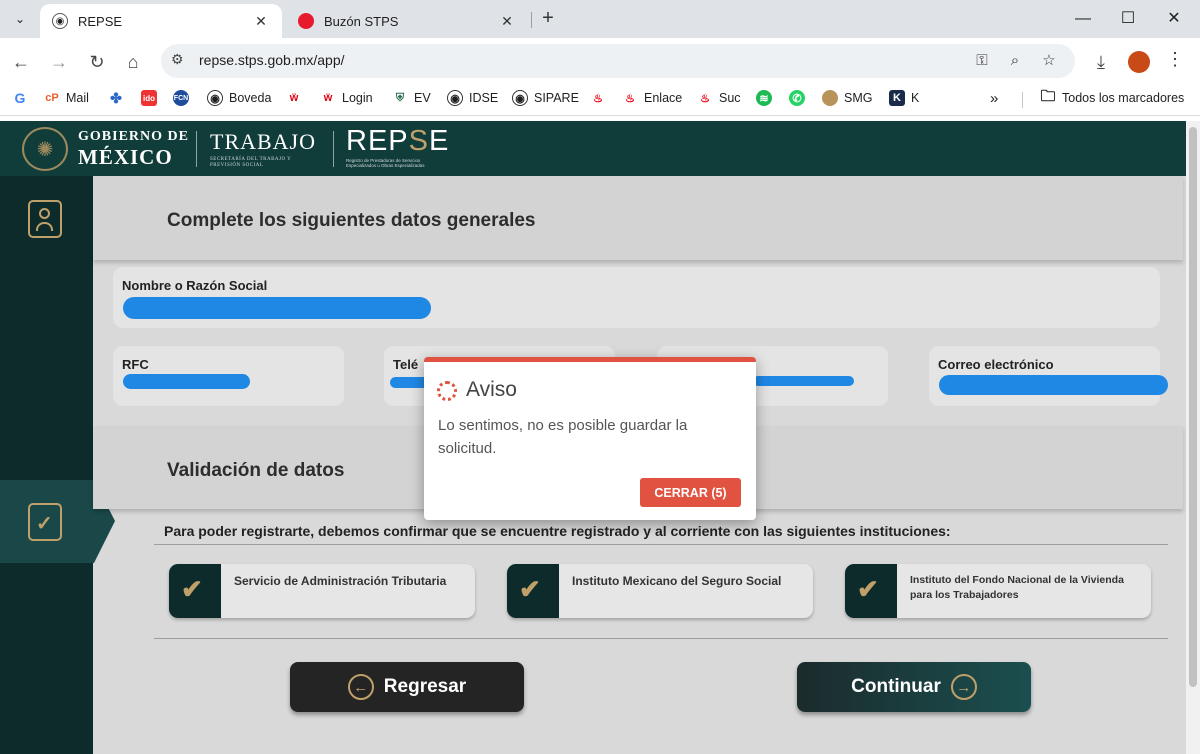 This screenshot has height=754, width=1200. Describe the element at coordinates (195, 285) in the screenshot. I see `name-label: Nombre o Razón Social` at that location.